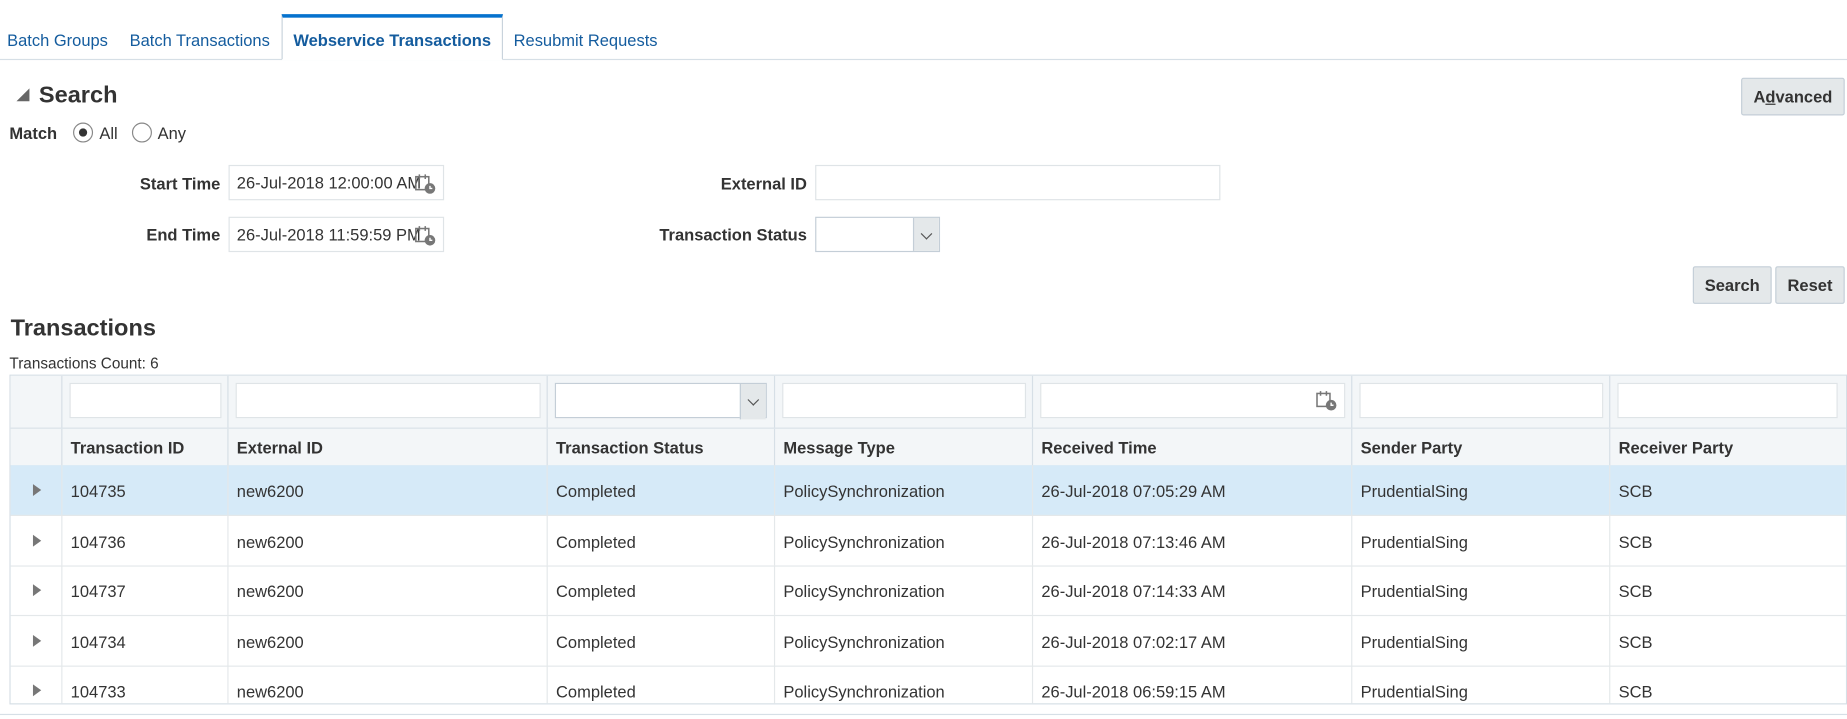 The height and width of the screenshot is (719, 1847). What do you see at coordinates (1191, 684) in the screenshot?
I see `received-time-cell: 26-Jul-2018 06:59:15 AM` at bounding box center [1191, 684].